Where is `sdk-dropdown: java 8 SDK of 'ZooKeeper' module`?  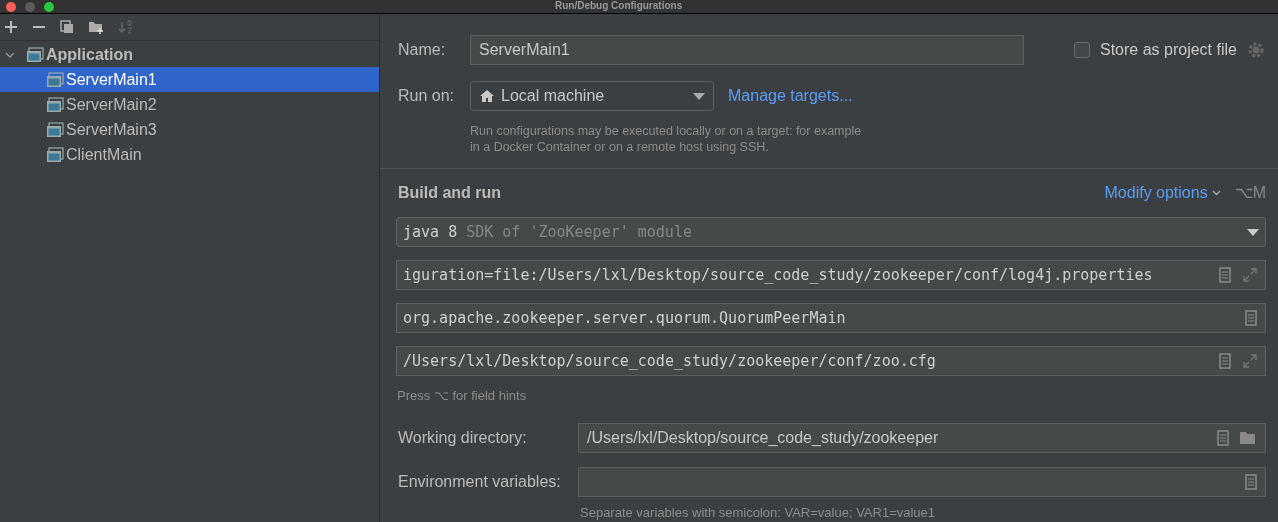
sdk-dropdown: java 8 SDK of 'ZooKeeper' module is located at coordinates (831, 232).